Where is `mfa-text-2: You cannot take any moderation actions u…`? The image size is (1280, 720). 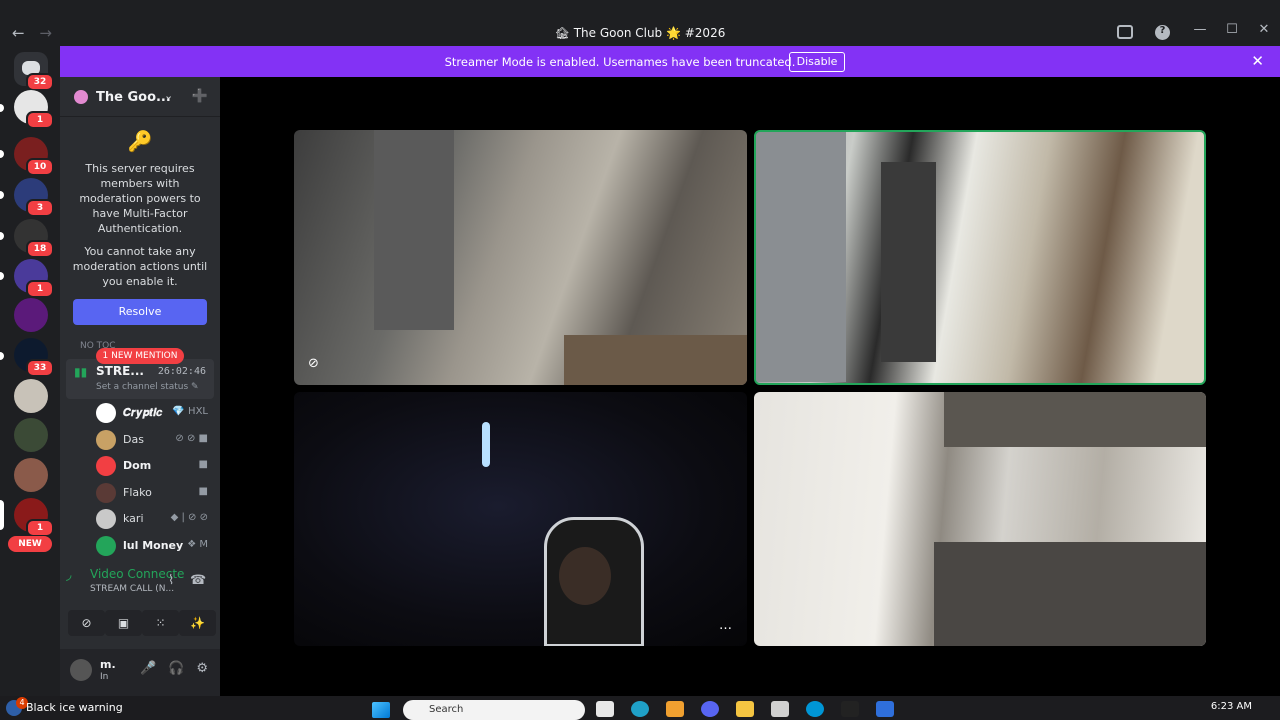
mfa-text-2: You cannot take any moderation actions u… is located at coordinates (140, 266).